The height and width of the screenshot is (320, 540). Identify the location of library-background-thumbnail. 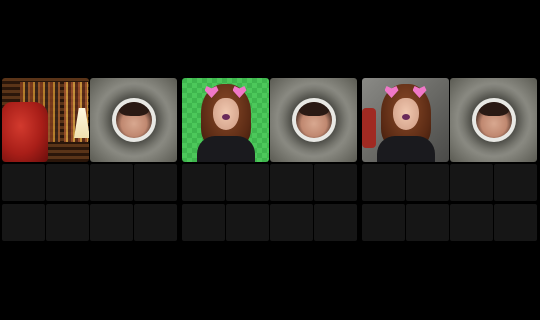
(45, 120).